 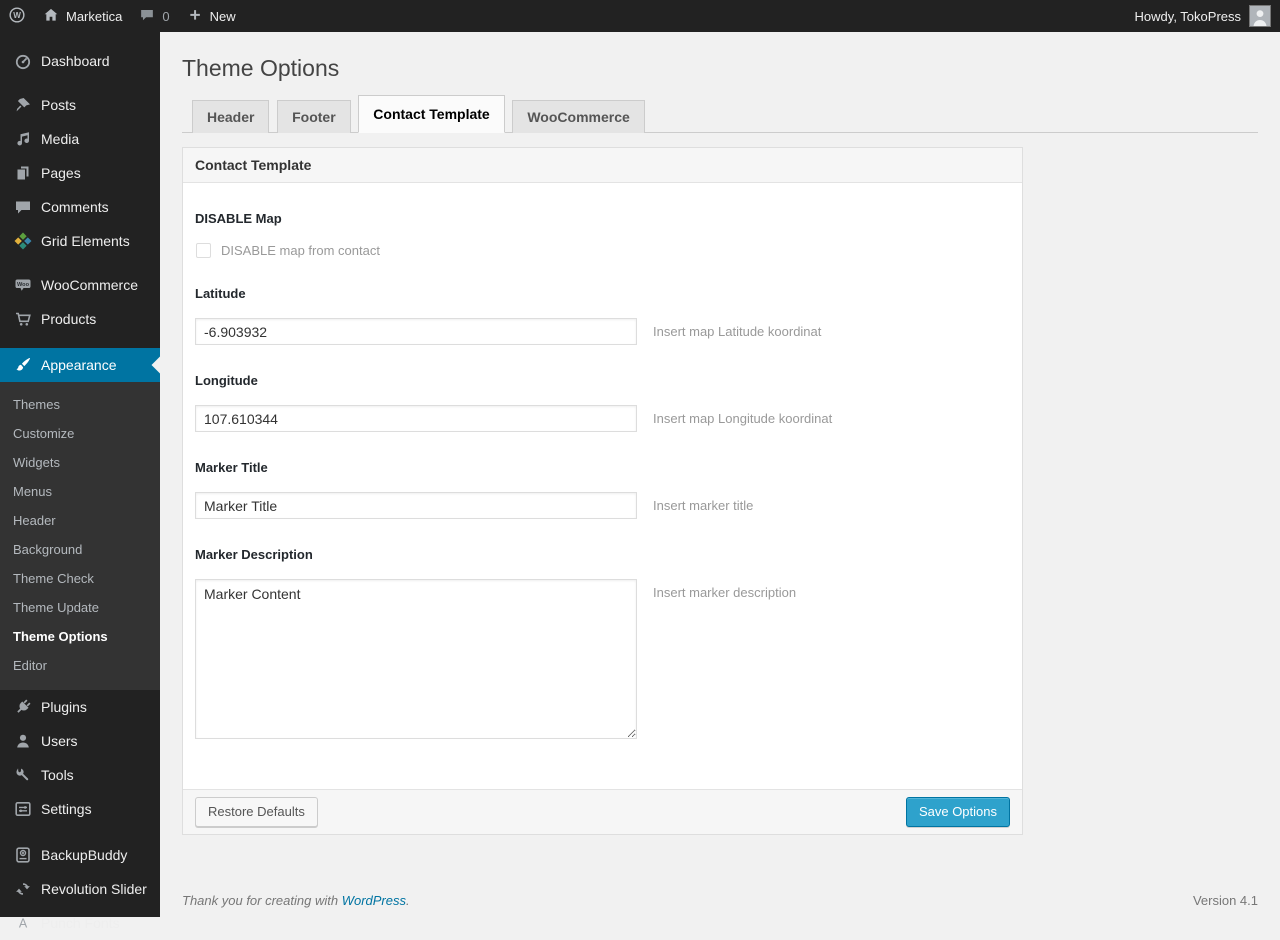 I want to click on tab-header: Header, so click(x=231, y=116).